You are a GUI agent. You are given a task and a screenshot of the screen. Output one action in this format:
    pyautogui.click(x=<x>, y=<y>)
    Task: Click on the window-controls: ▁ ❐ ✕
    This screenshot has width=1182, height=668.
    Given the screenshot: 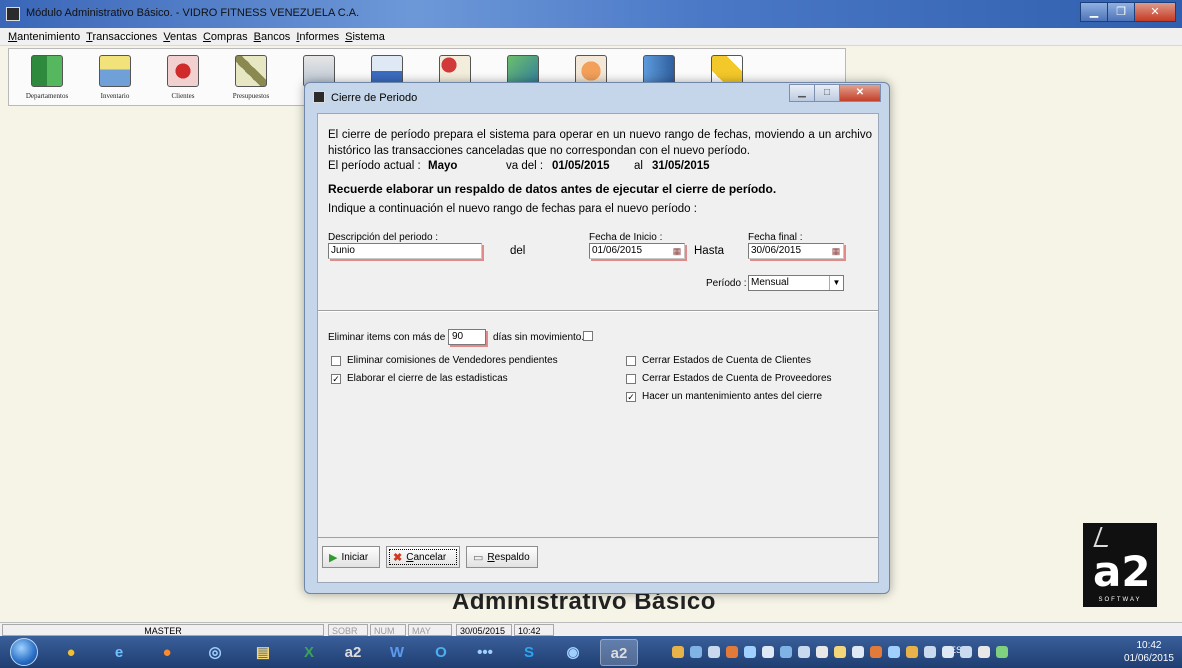 What is the action you would take?
    pyautogui.click(x=1128, y=12)
    